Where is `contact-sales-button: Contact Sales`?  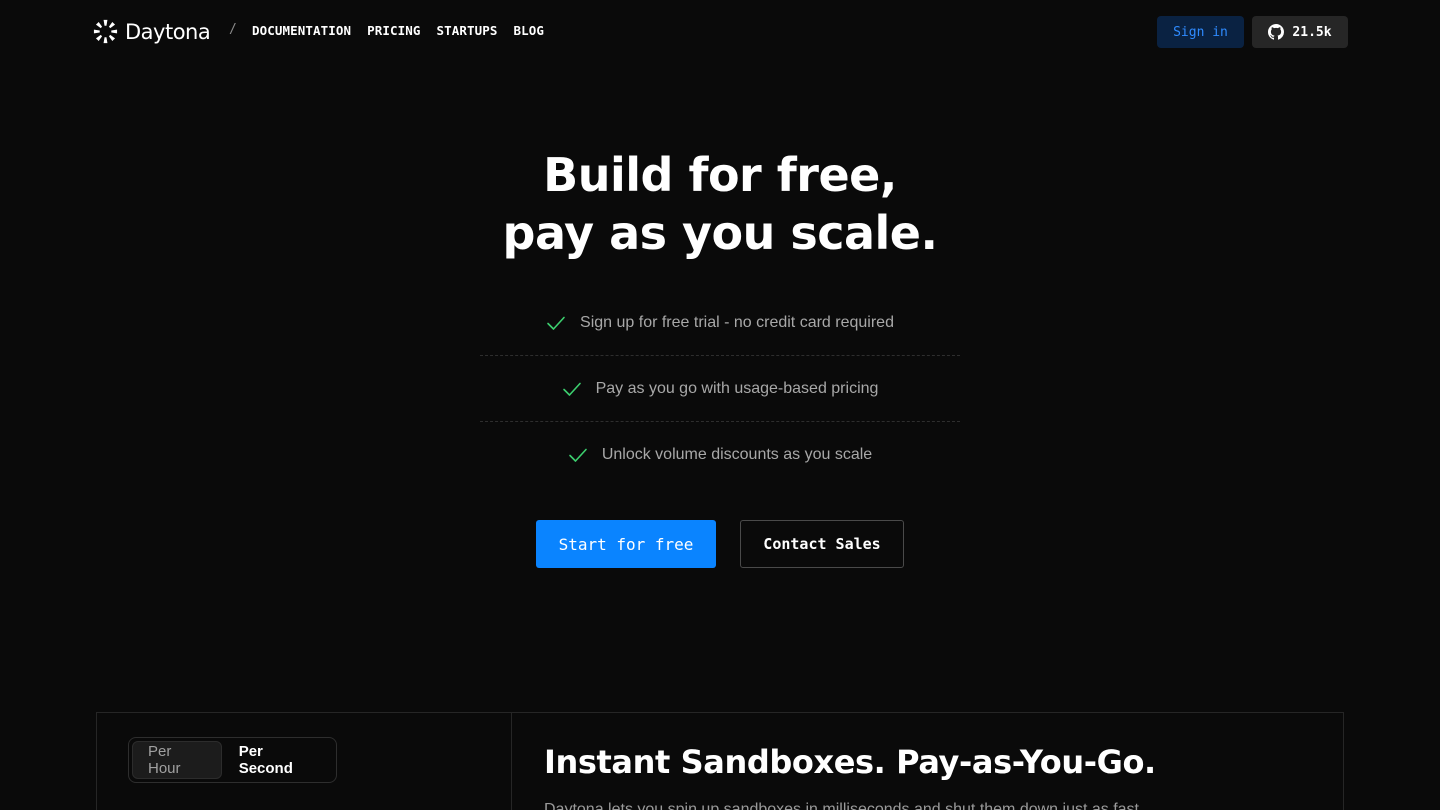 contact-sales-button: Contact Sales is located at coordinates (822, 544).